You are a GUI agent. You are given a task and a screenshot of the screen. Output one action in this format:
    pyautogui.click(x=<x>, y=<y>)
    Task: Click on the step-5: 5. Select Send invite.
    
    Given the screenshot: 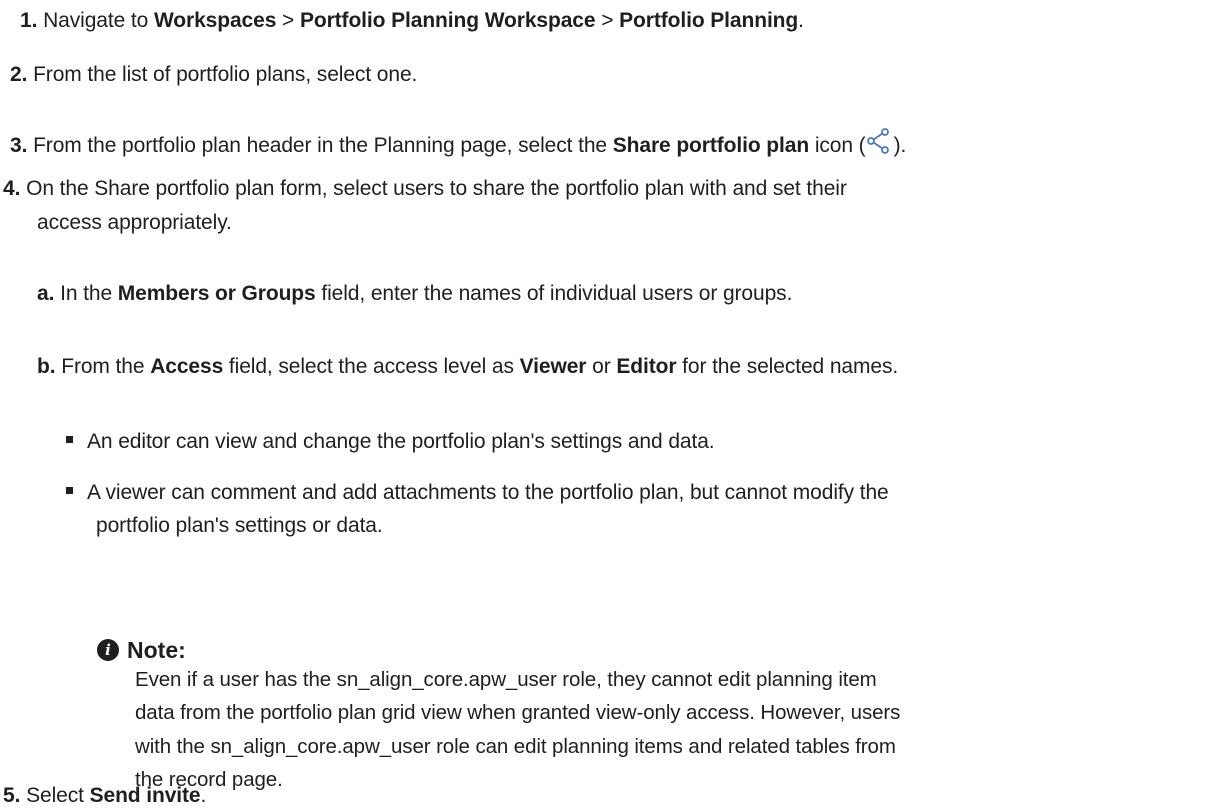 What is the action you would take?
    pyautogui.click(x=104, y=796)
    